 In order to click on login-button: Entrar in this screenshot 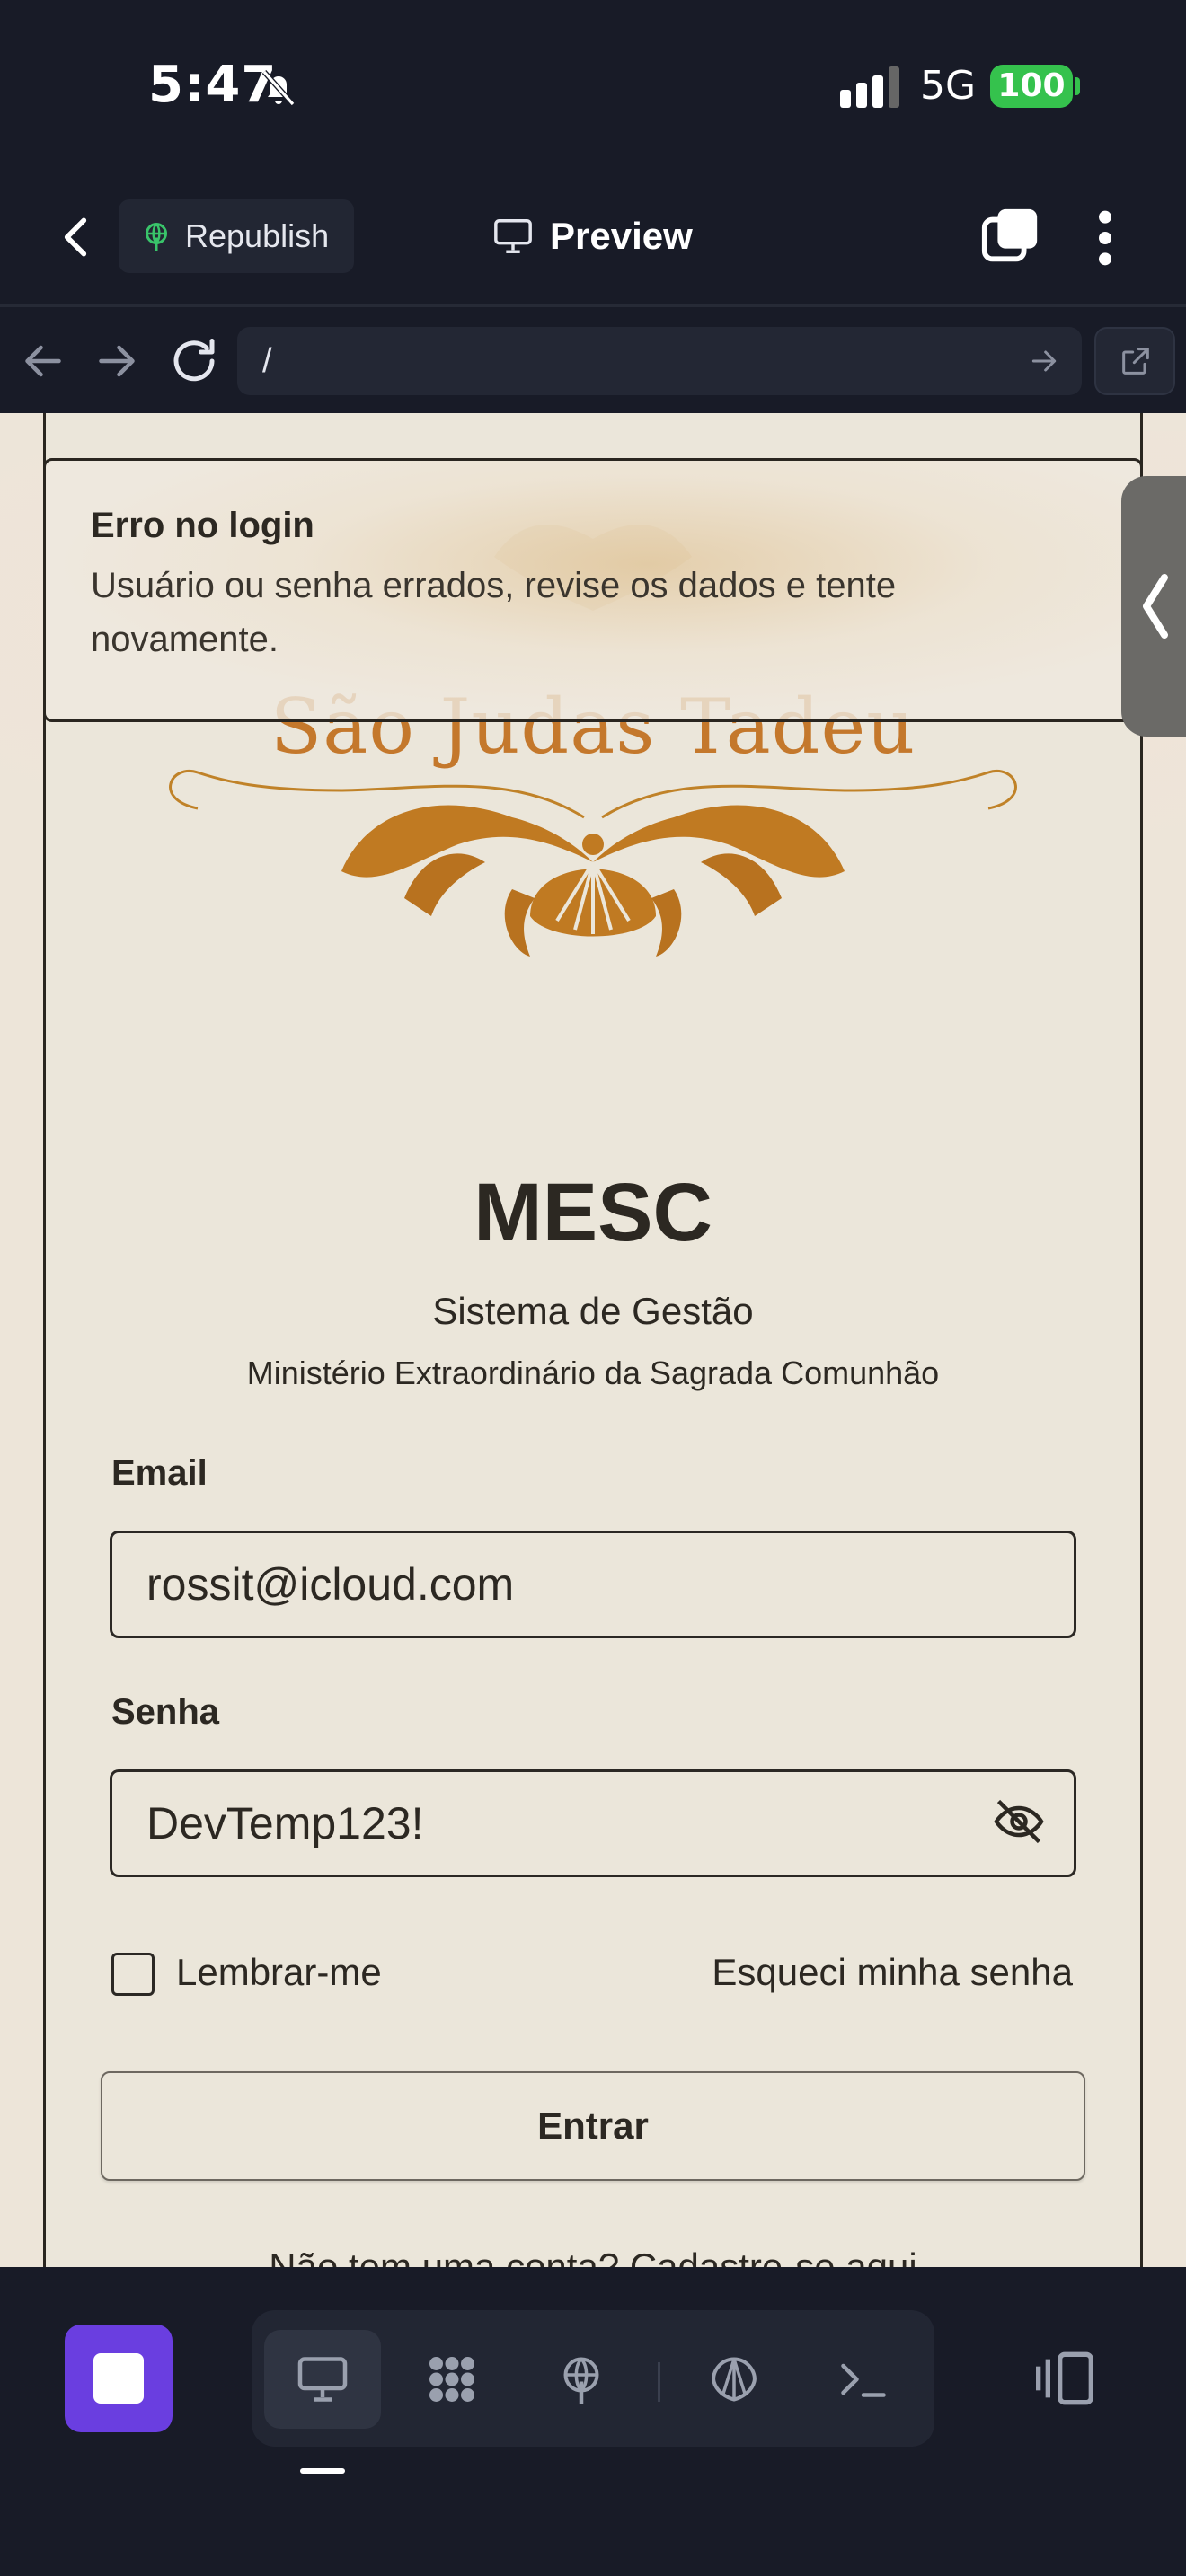, I will do `click(593, 2126)`.